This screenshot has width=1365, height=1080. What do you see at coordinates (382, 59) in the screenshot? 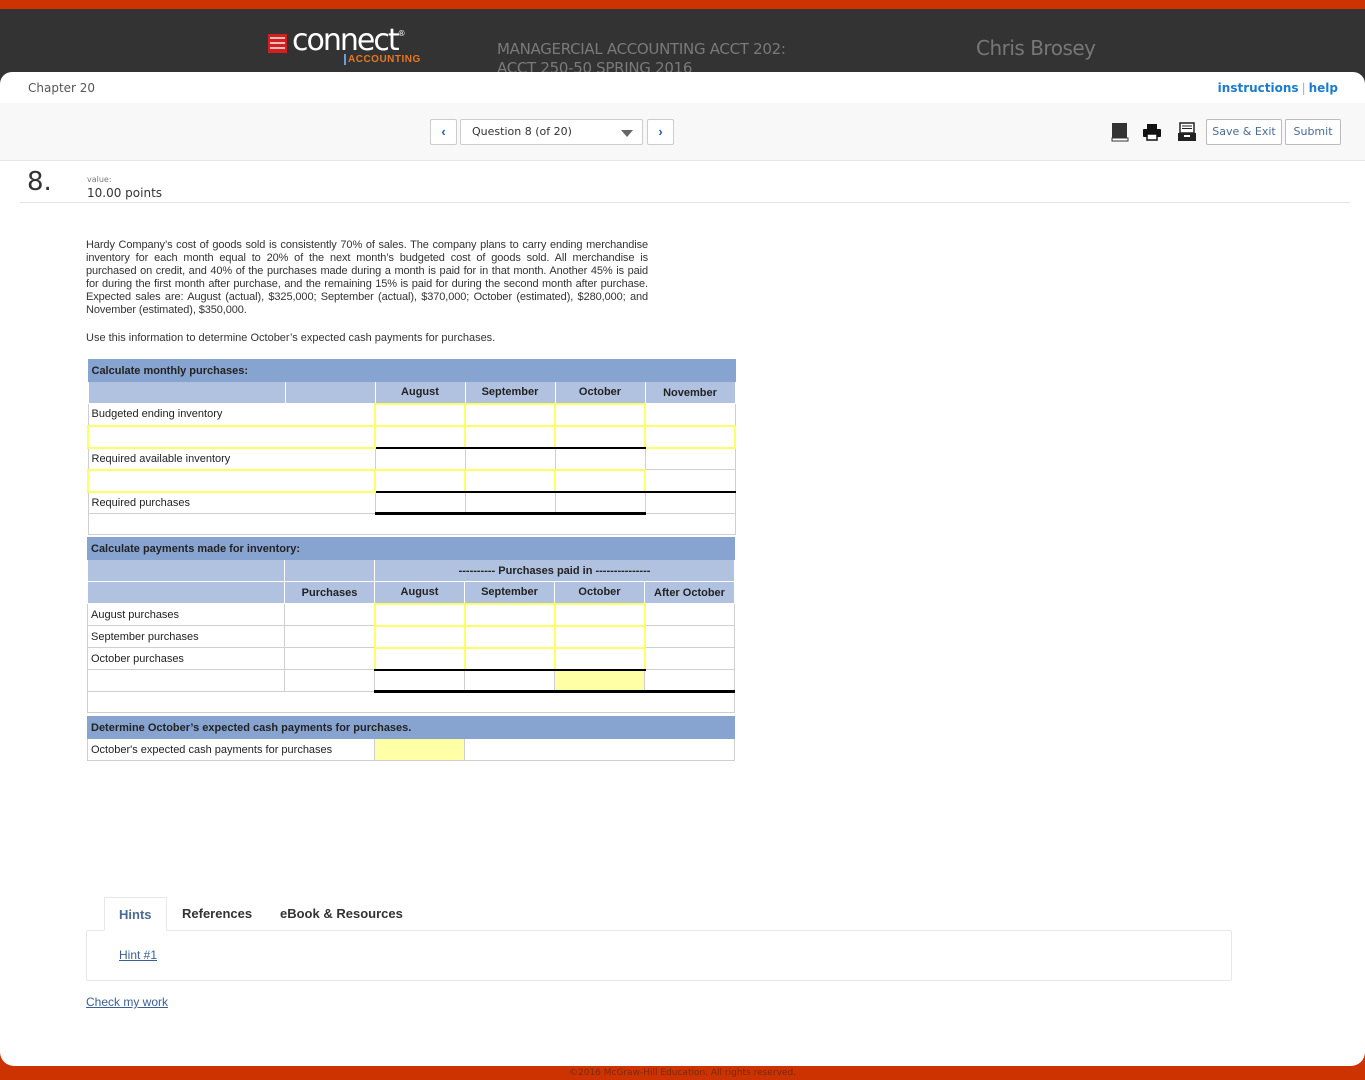
I see `logo-subtitle: ACCOUNTING` at bounding box center [382, 59].